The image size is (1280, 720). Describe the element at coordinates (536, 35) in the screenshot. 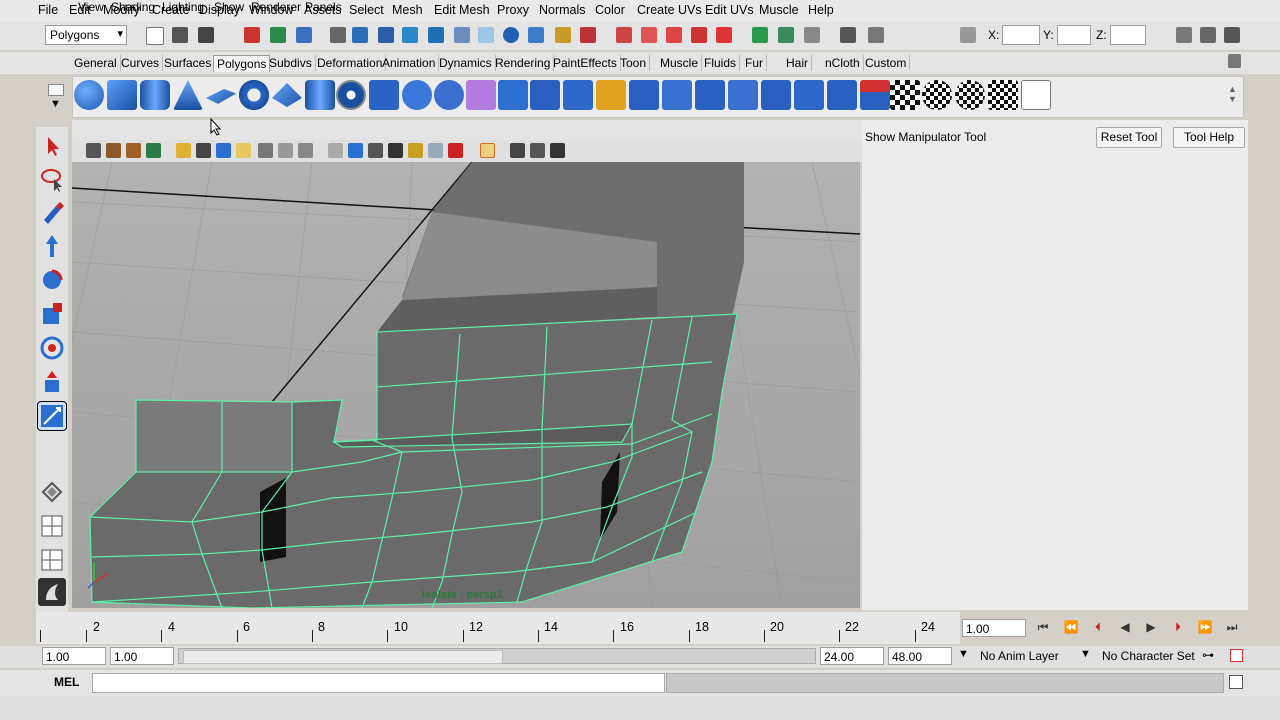

I see `ipr-render-icon` at that location.